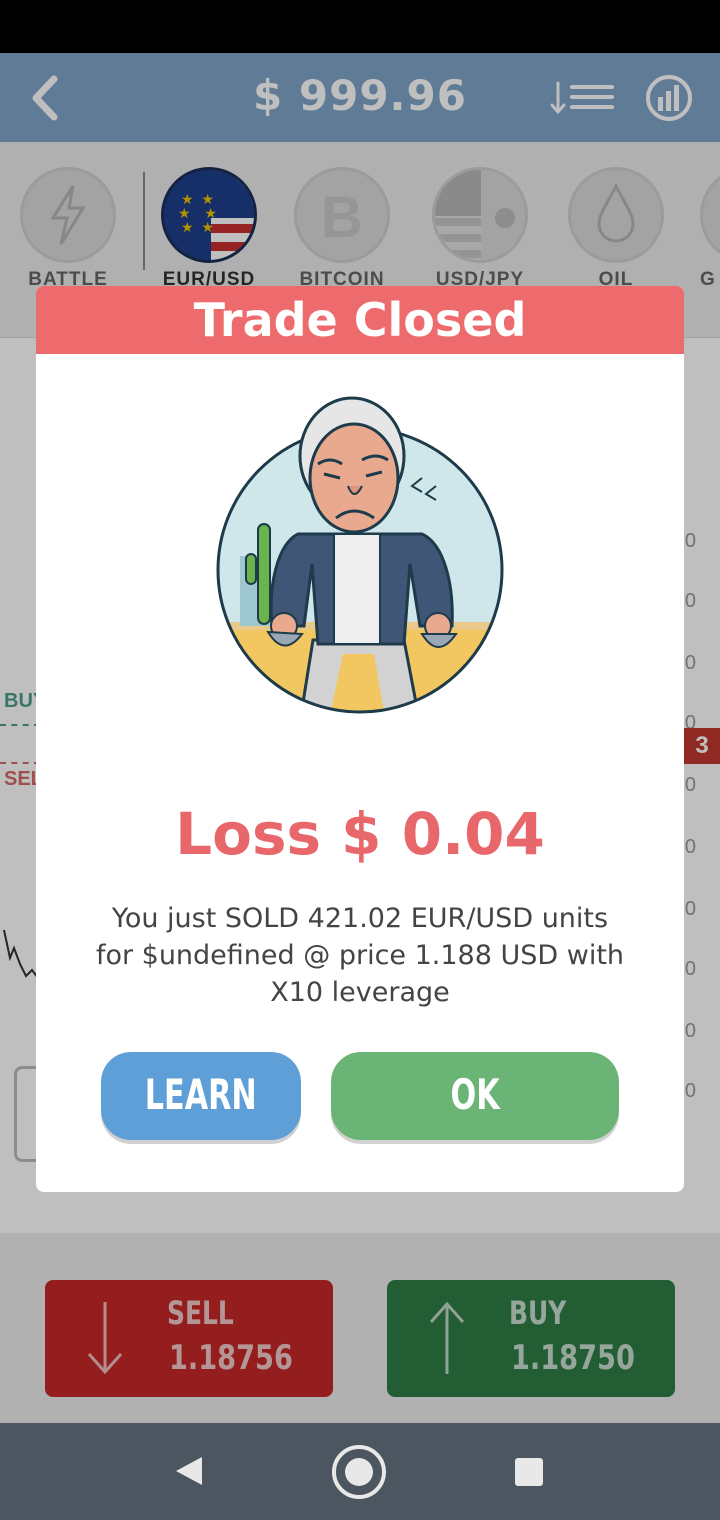 The height and width of the screenshot is (1520, 720). I want to click on status-bar, so click(360, 26).